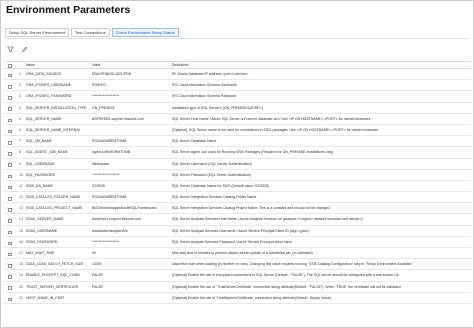  I want to click on parameter-value: ifsbisqluser, so click(131, 164).